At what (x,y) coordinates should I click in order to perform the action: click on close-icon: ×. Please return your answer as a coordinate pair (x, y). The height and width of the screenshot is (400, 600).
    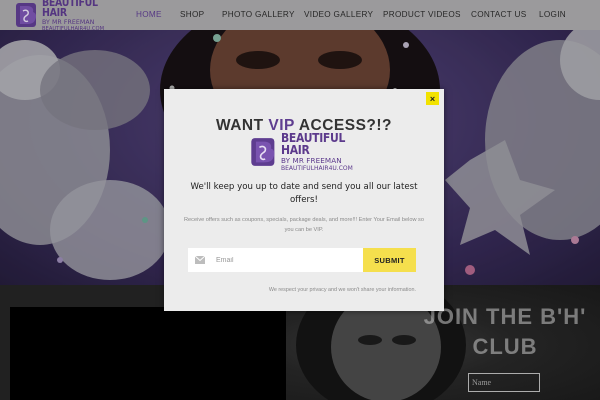
    Looking at the image, I should click on (432, 98).